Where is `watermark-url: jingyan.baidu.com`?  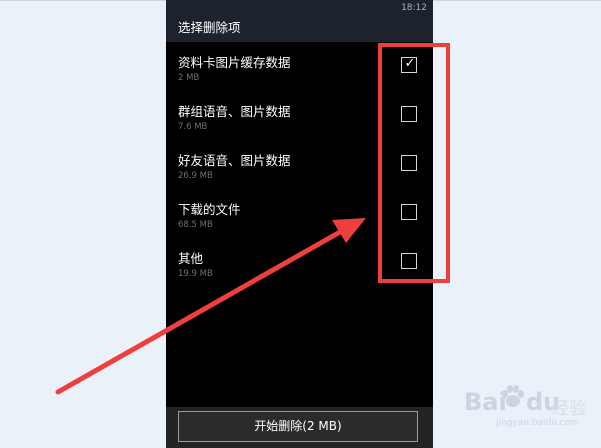 watermark-url: jingyan.baidu.com is located at coordinates (538, 423).